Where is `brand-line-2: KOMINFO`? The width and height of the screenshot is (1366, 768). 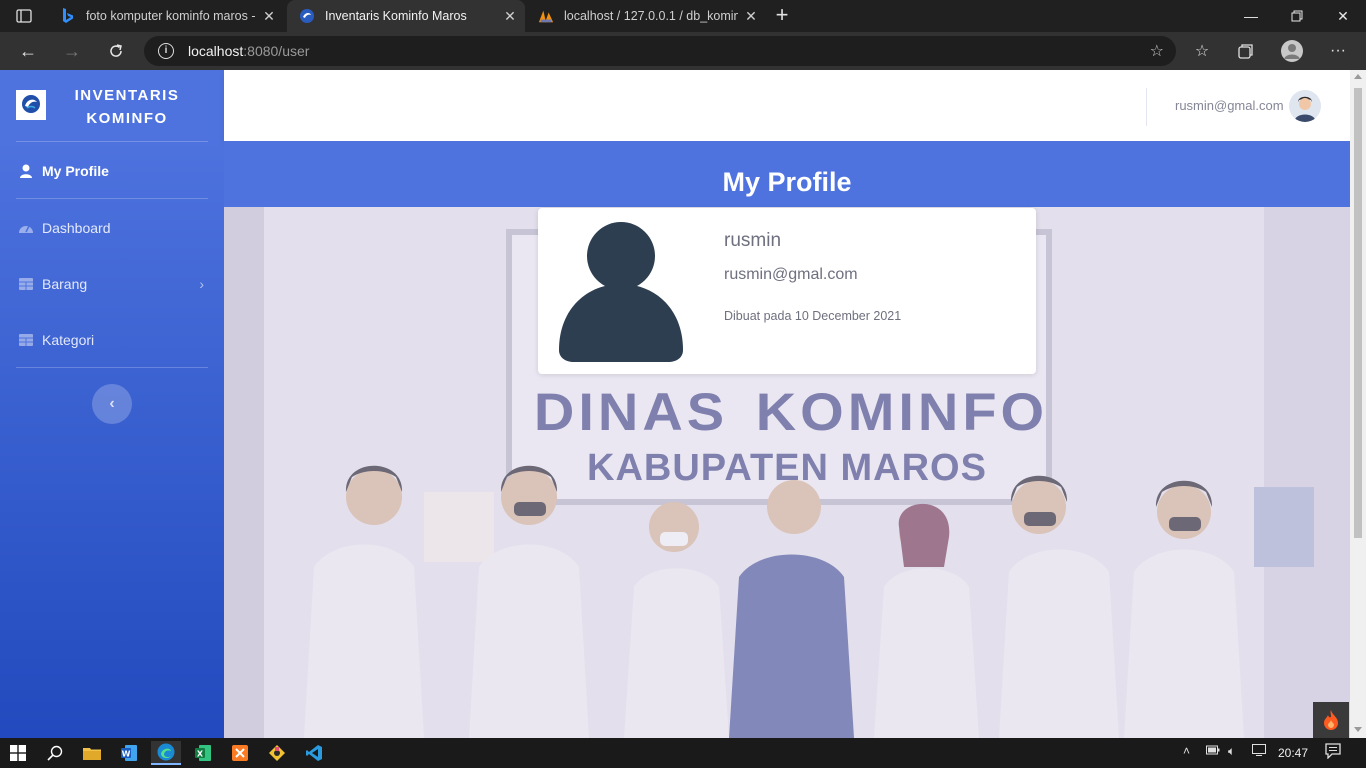 brand-line-2: KOMINFO is located at coordinates (127, 118).